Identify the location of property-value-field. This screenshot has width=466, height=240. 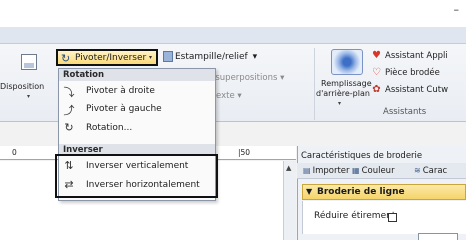
(438, 236).